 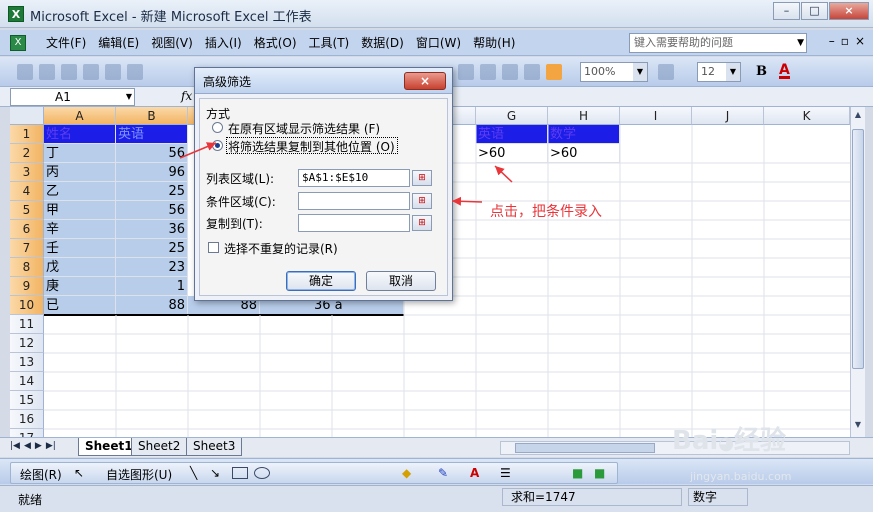 I want to click on rectangle-tool-icon, so click(x=240, y=473).